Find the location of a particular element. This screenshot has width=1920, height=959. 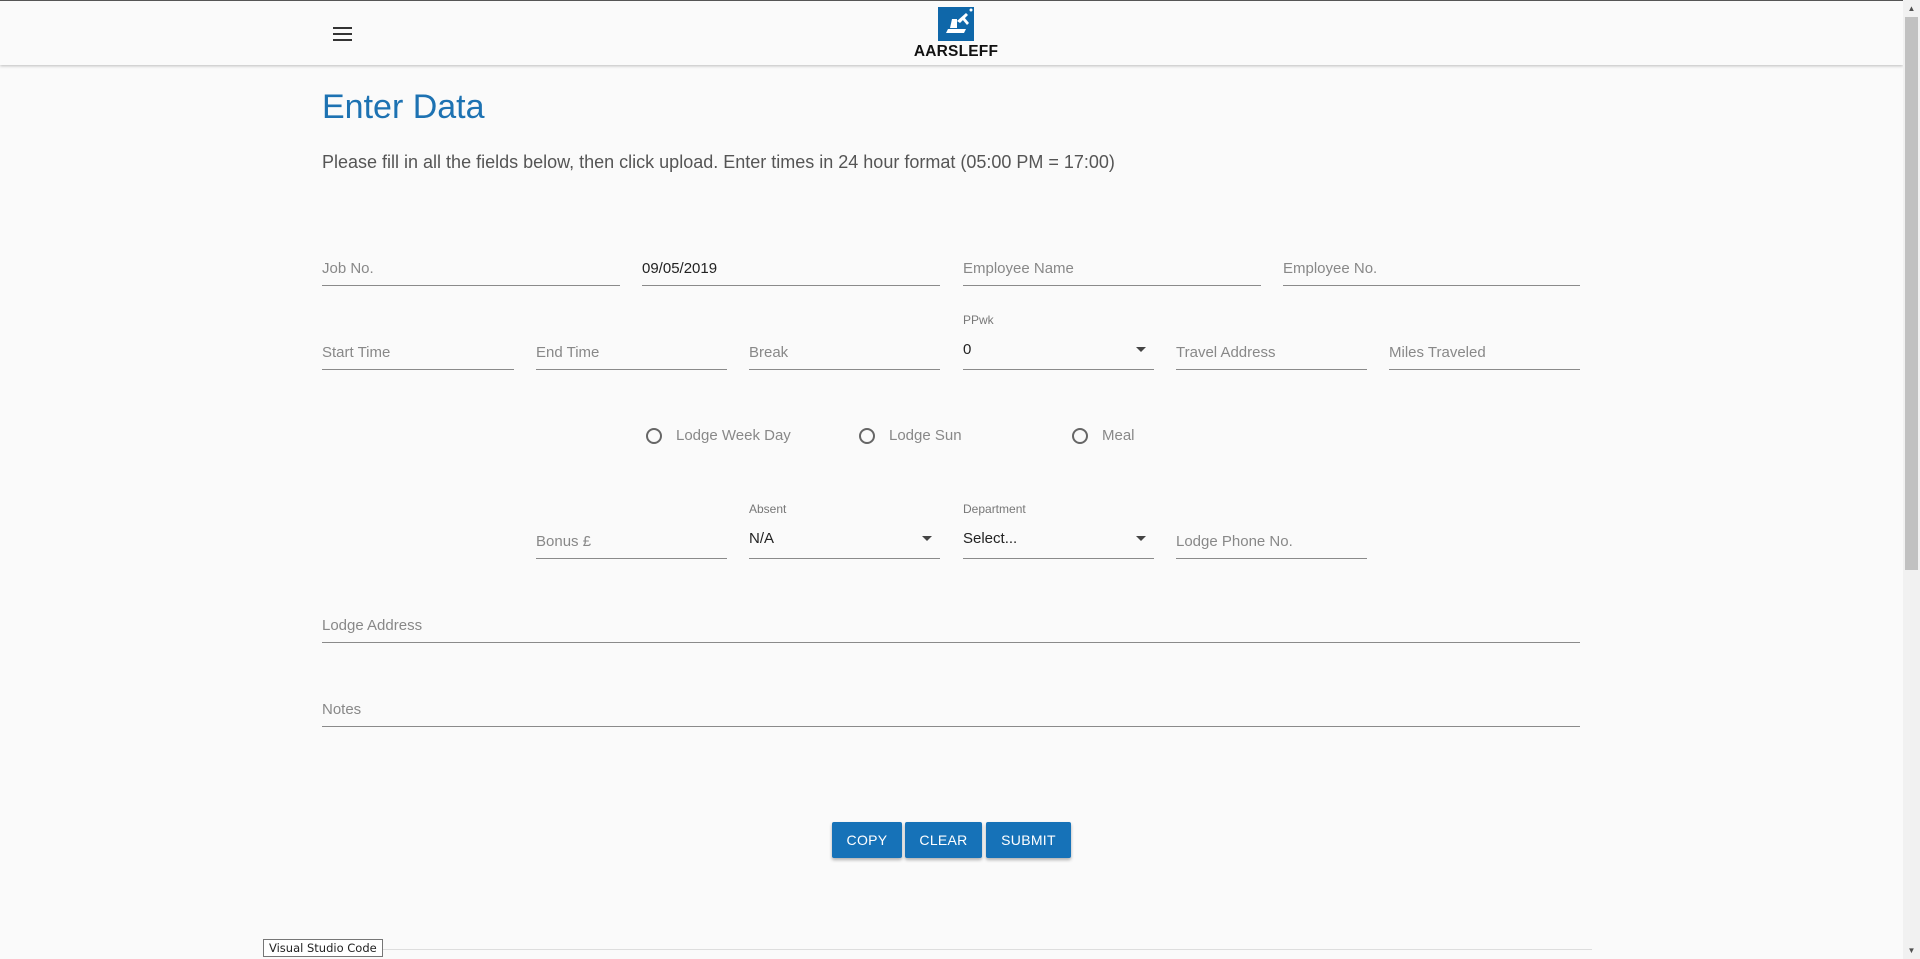

lodge-week-day-radio: Lodge Week Day is located at coordinates (718, 435).